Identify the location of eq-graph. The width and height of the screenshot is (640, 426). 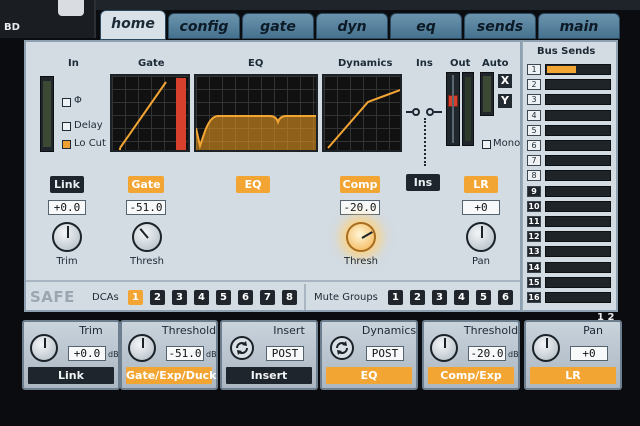
(256, 113).